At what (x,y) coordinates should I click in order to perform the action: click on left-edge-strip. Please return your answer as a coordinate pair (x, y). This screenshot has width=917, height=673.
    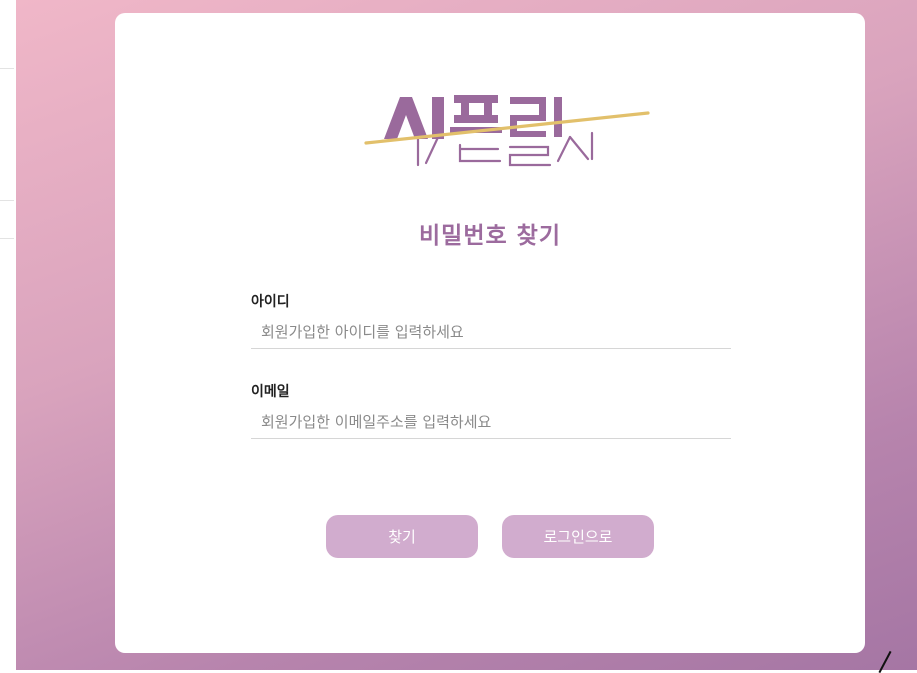
    Looking at the image, I should click on (8, 335).